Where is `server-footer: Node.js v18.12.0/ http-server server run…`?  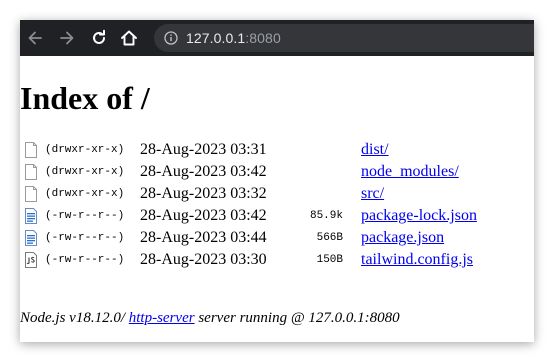 server-footer: Node.js v18.12.0/ http-server server run… is located at coordinates (210, 318).